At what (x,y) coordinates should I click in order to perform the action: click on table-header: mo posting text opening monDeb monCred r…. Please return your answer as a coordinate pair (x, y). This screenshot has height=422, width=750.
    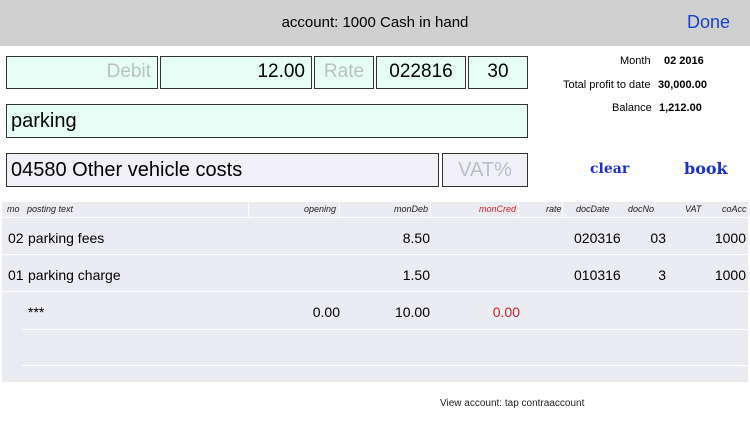
    Looking at the image, I should click on (375, 210).